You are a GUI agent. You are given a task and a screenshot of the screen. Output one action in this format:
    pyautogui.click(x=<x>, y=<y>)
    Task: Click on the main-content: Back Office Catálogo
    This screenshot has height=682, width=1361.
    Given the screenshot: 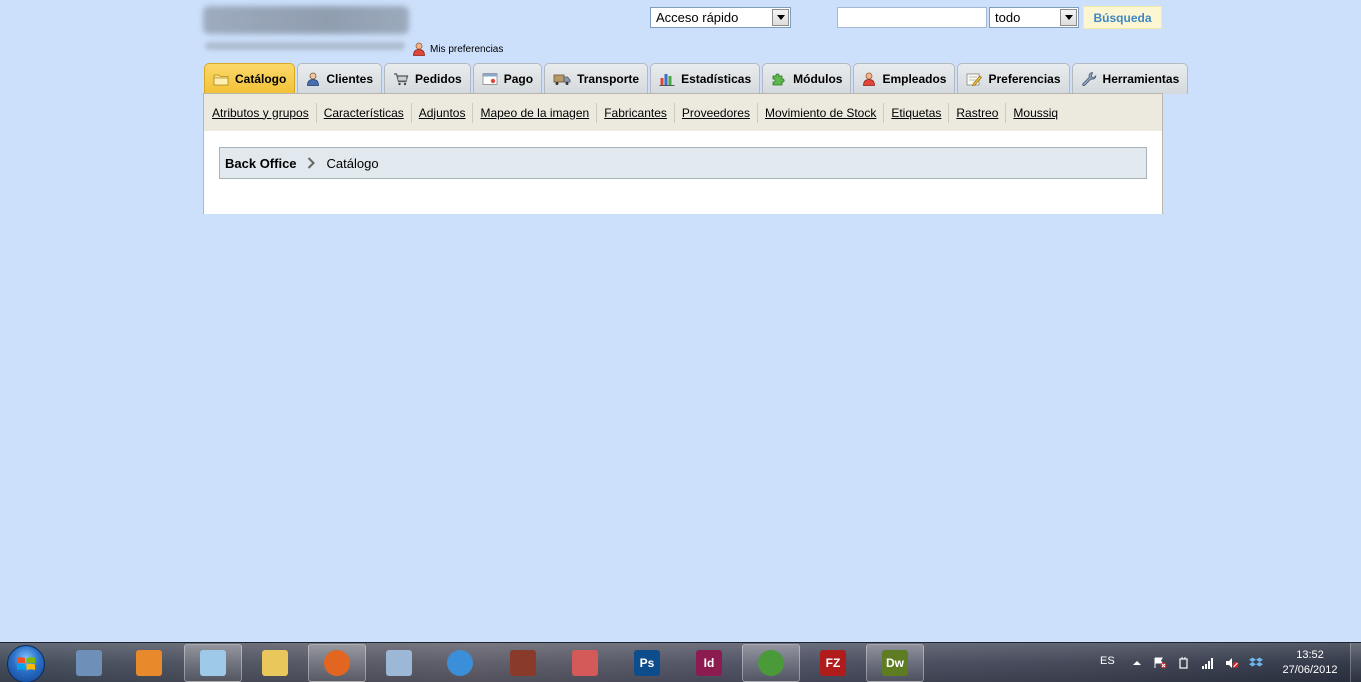 What is the action you would take?
    pyautogui.click(x=683, y=172)
    